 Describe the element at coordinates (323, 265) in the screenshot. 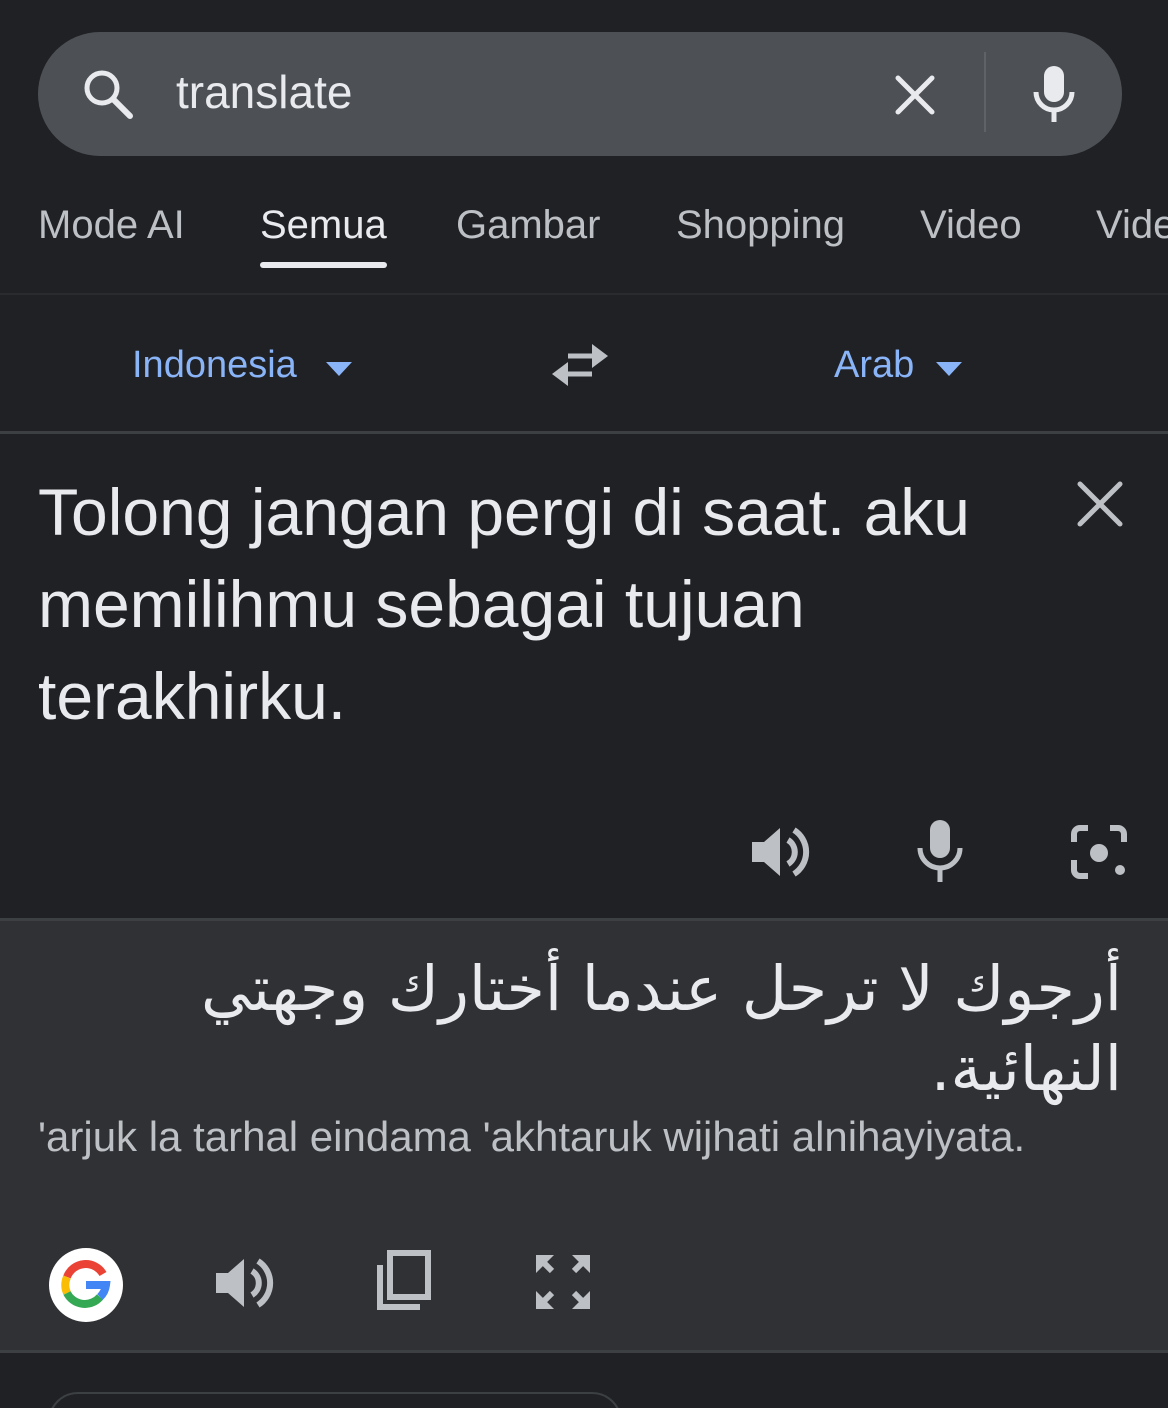

I see `active-tab-indicator` at that location.